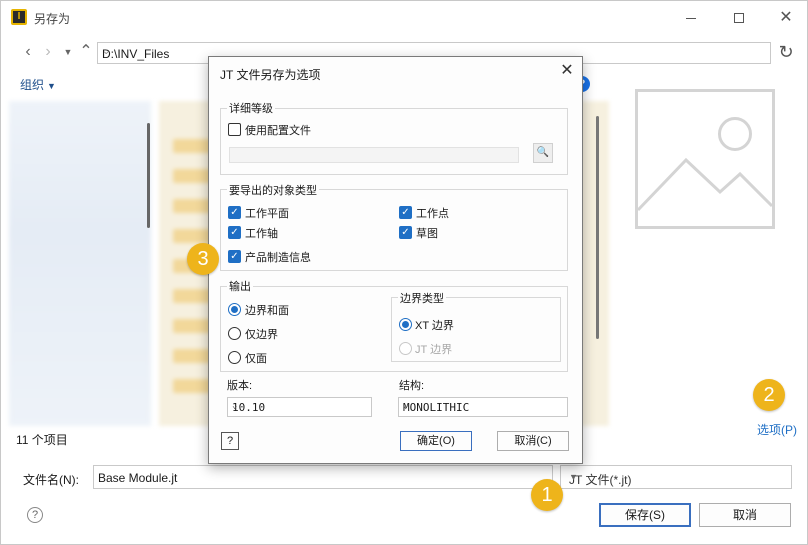 The height and width of the screenshot is (545, 808). What do you see at coordinates (547, 495) in the screenshot?
I see `step-badge-1: 1` at bounding box center [547, 495].